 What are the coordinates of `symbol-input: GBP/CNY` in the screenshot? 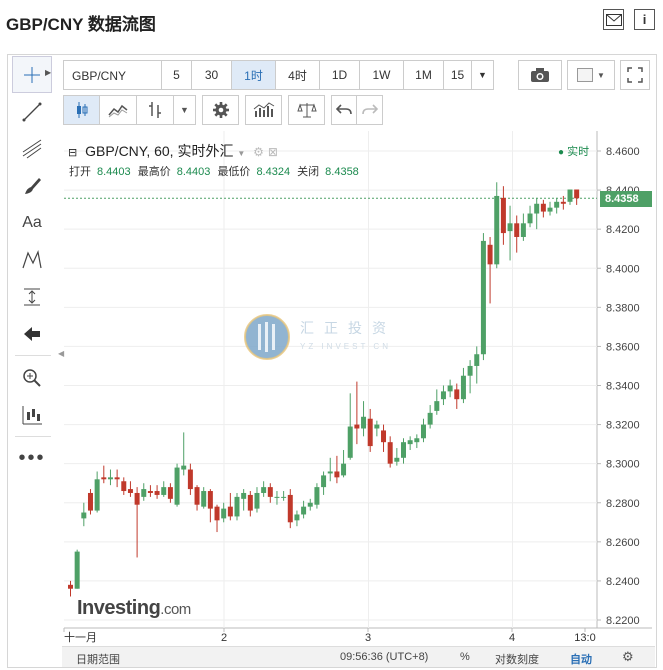 It's located at (112, 75).